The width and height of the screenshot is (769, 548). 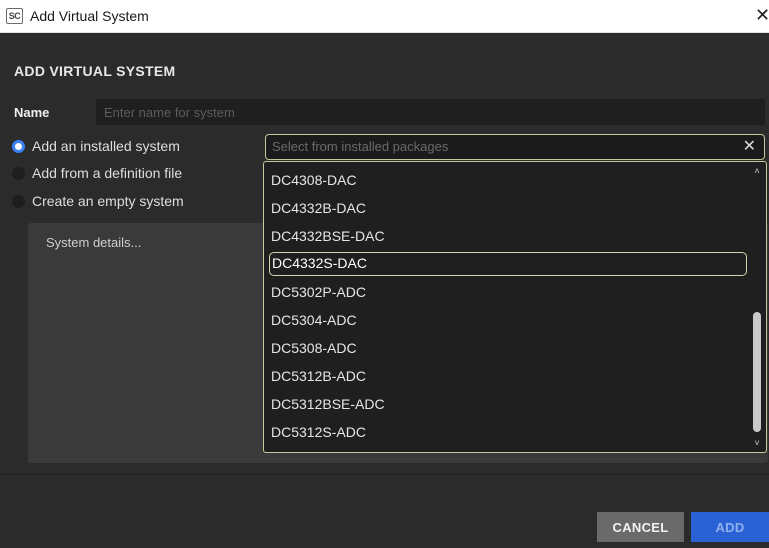 I want to click on radio-create-empty: Create an empty system, so click(x=98, y=201).